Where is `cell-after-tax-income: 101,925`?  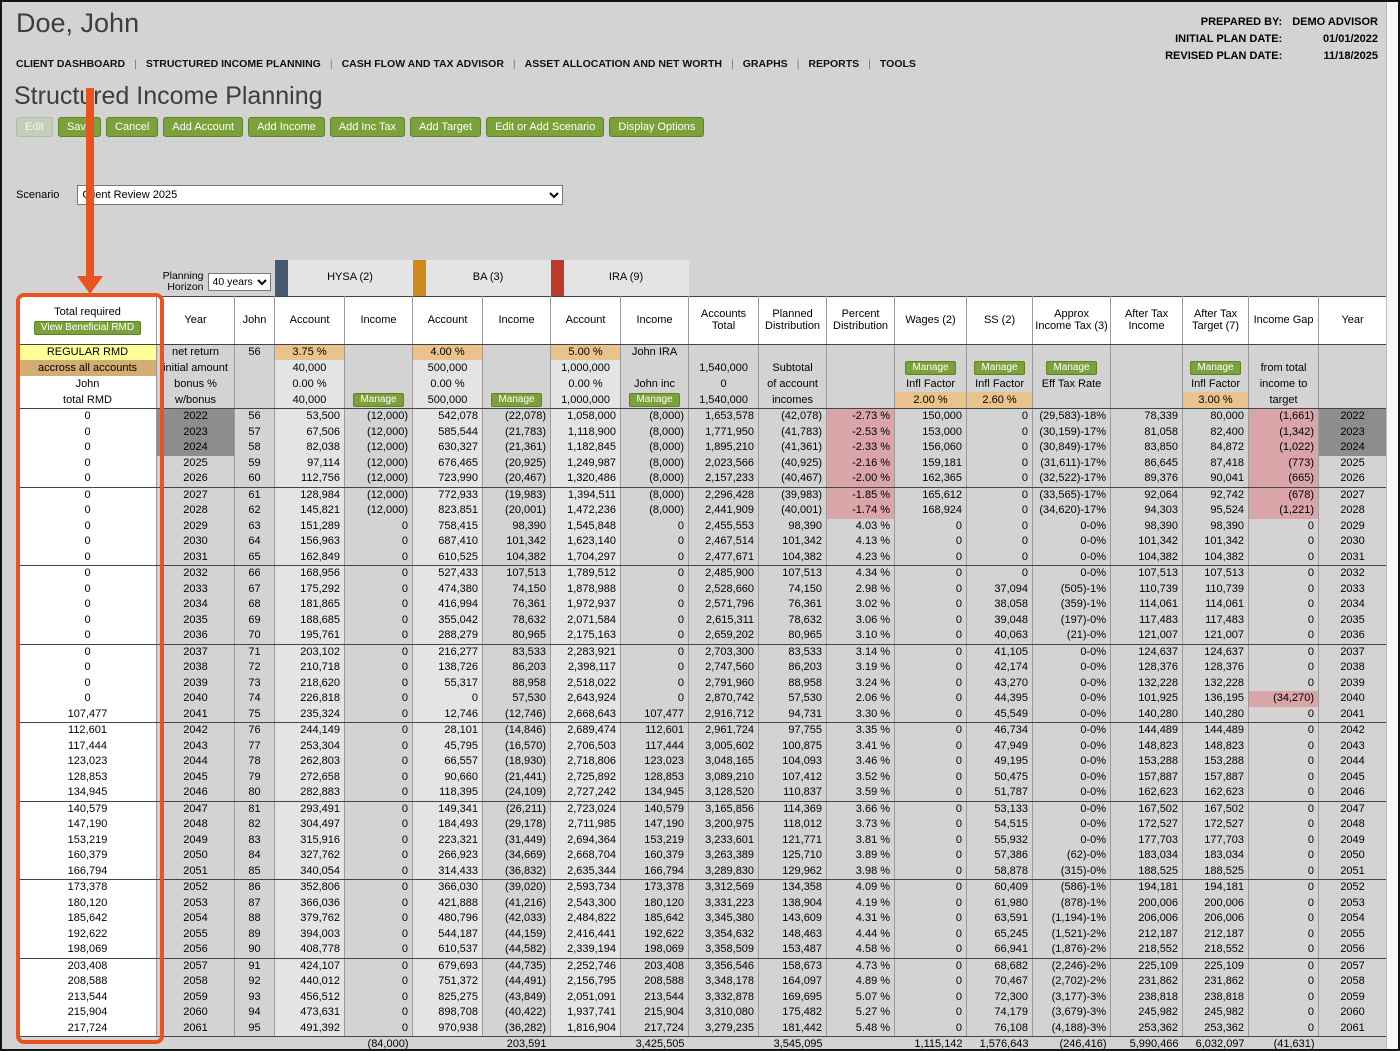
cell-after-tax-income: 101,925 is located at coordinates (1147, 699).